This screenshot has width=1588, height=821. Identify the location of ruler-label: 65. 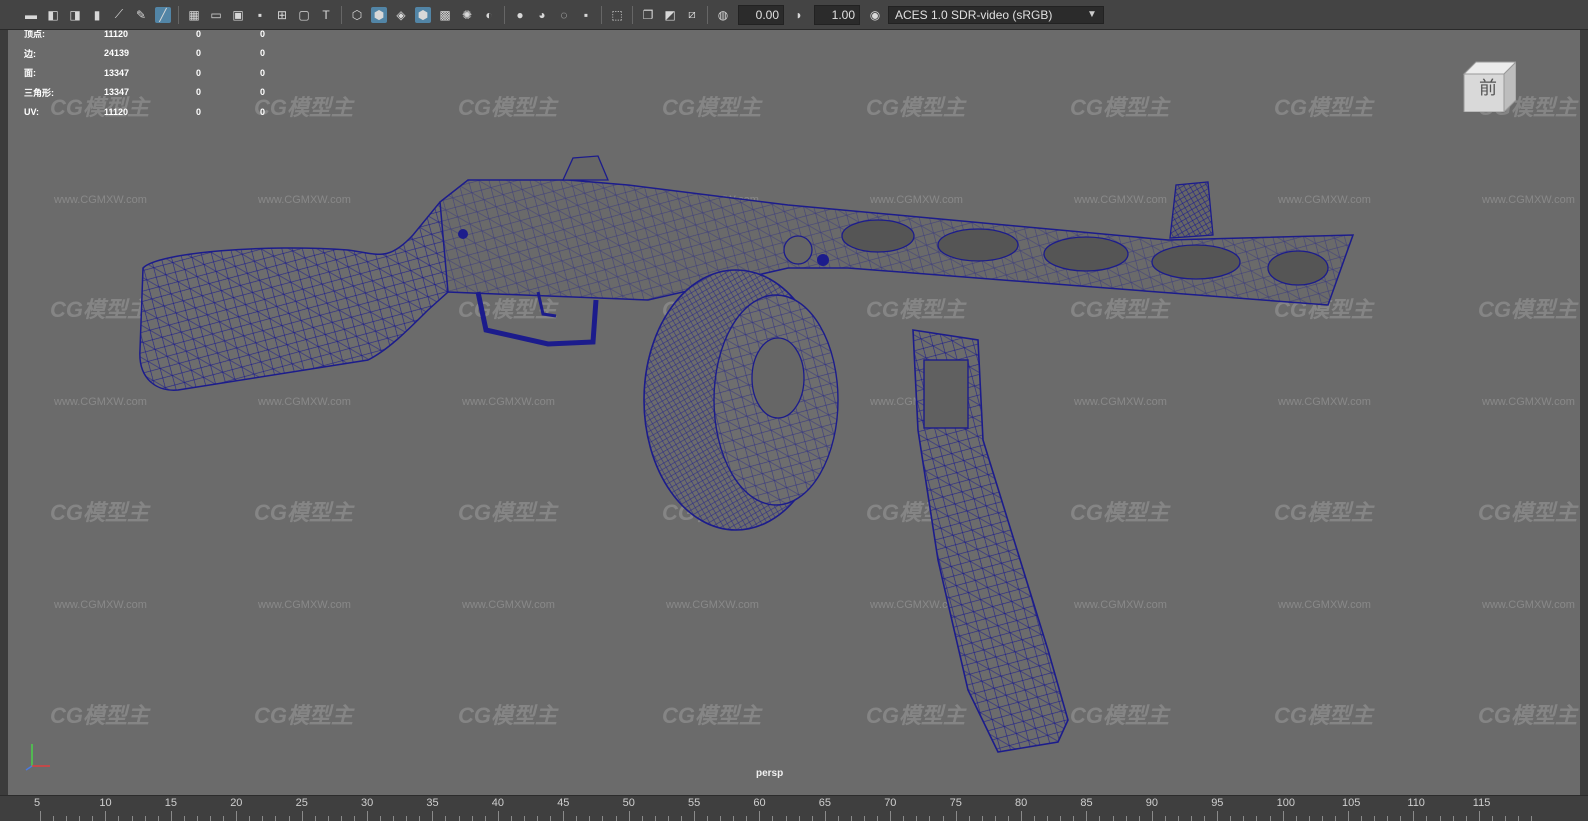
(825, 803).